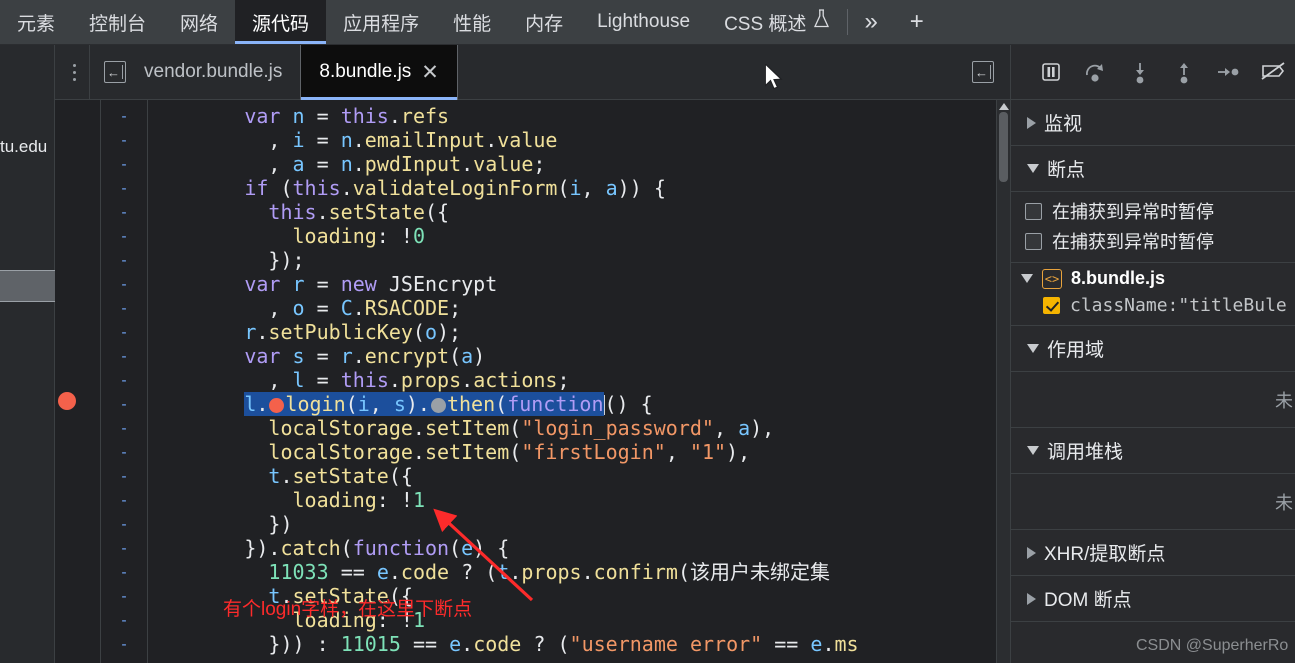  I want to click on step-over-icon, so click(1095, 72).